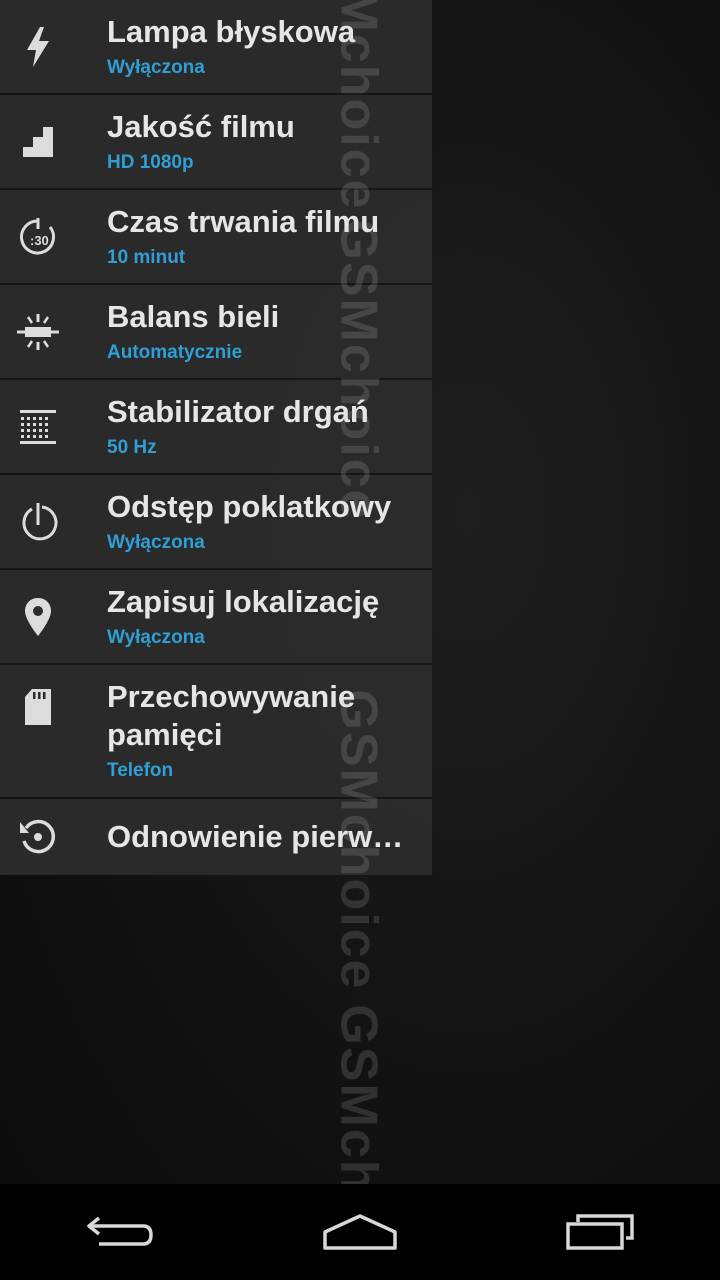 The height and width of the screenshot is (1280, 720). What do you see at coordinates (243, 221) in the screenshot?
I see `setting-title: Czas trwania filmu` at bounding box center [243, 221].